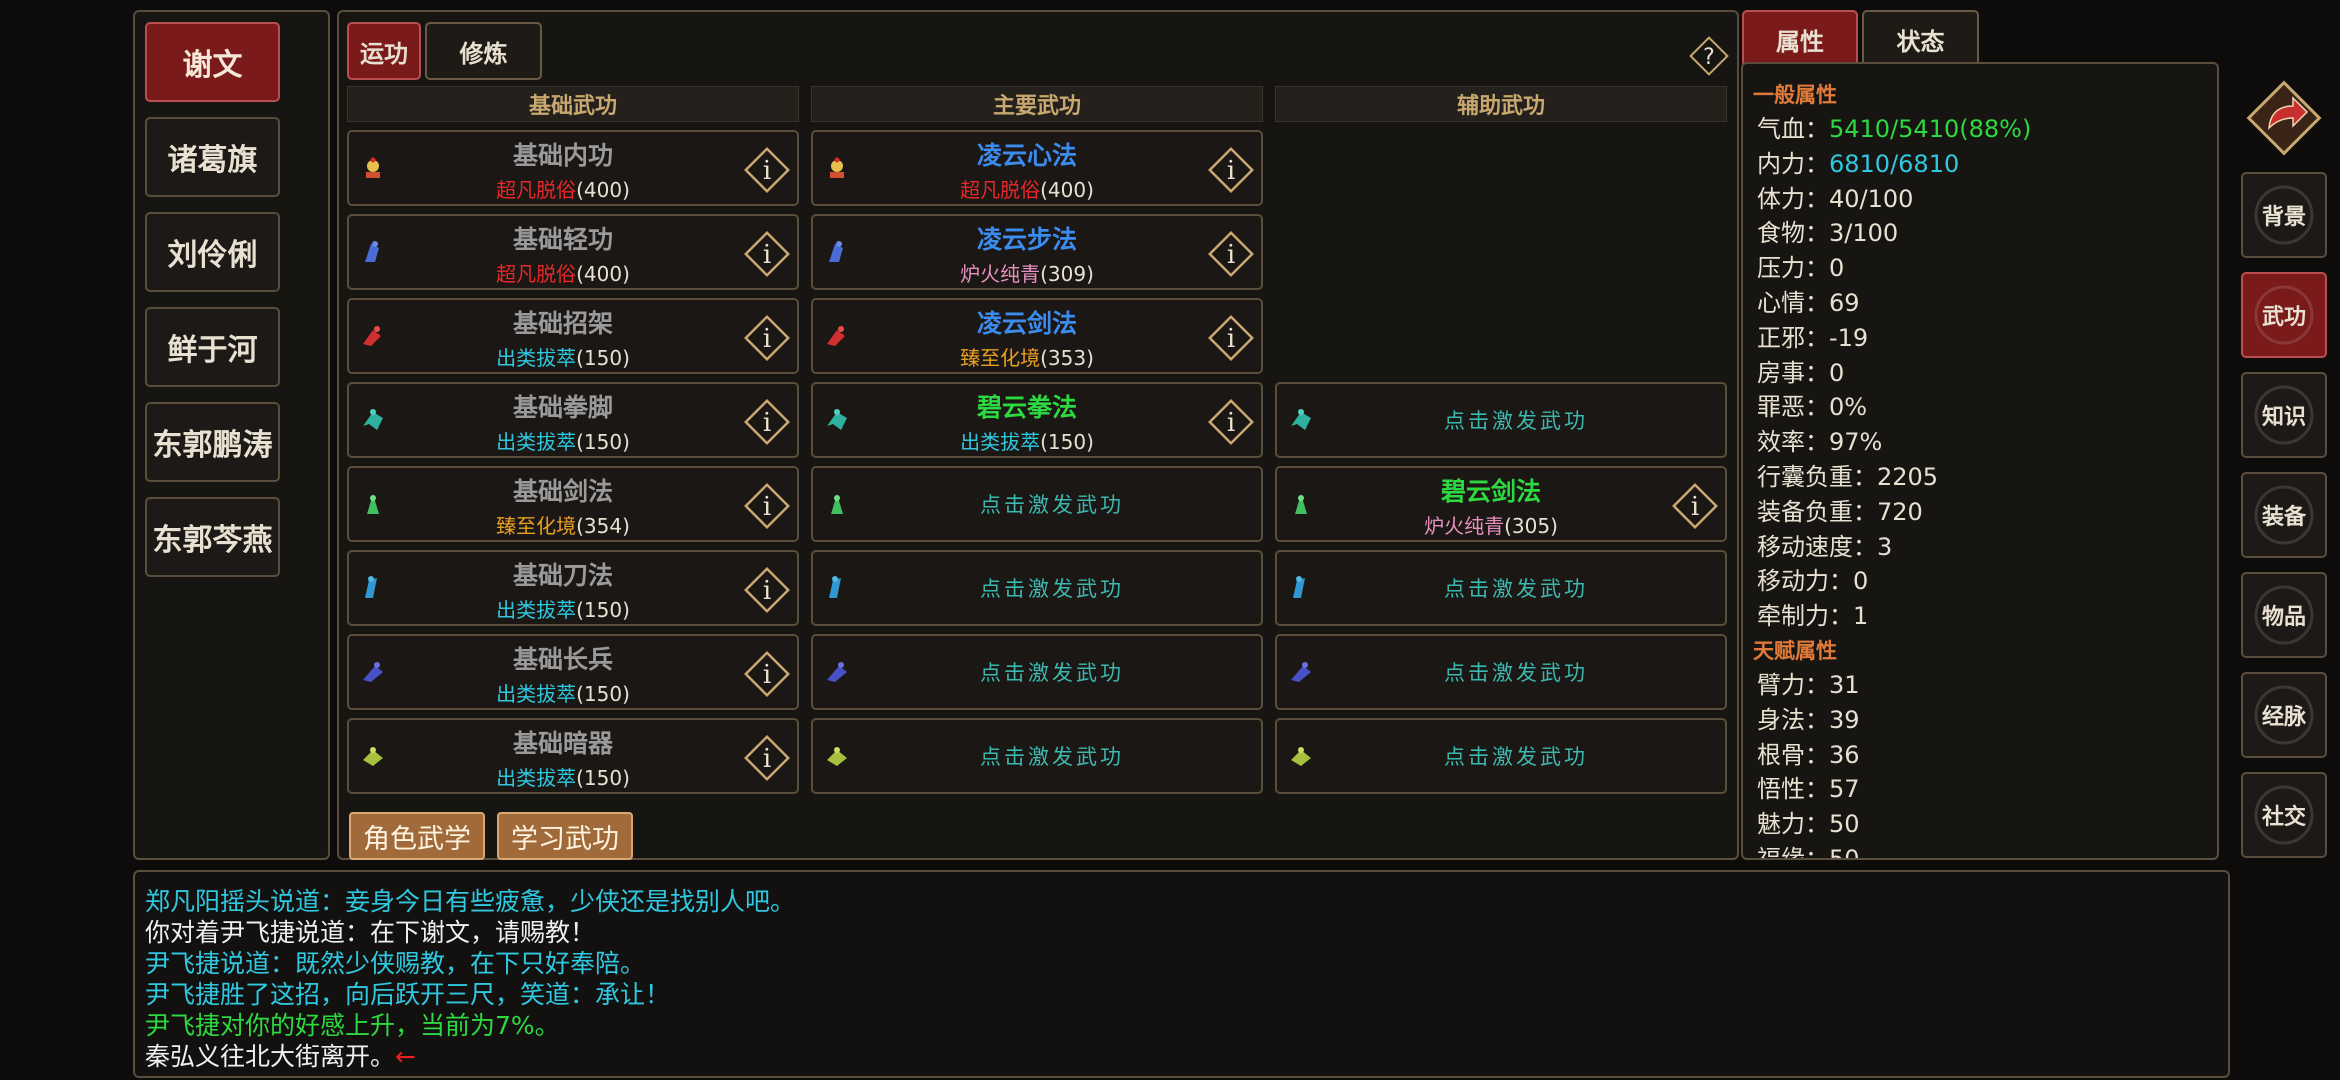 The height and width of the screenshot is (1080, 2340). I want to click on aux-skill-slot-changbing-empty: 点击激发武功, so click(1501, 672).